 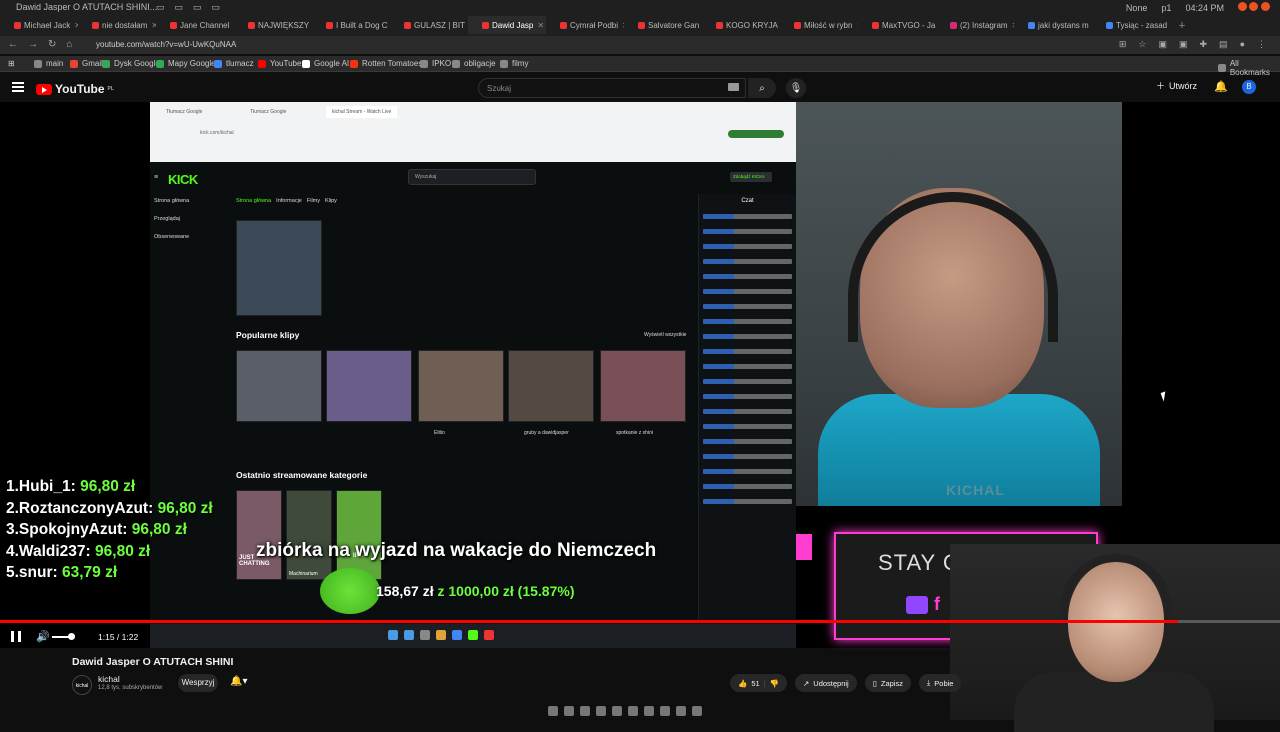 I want to click on split-icon: ▭, so click(x=216, y=7).